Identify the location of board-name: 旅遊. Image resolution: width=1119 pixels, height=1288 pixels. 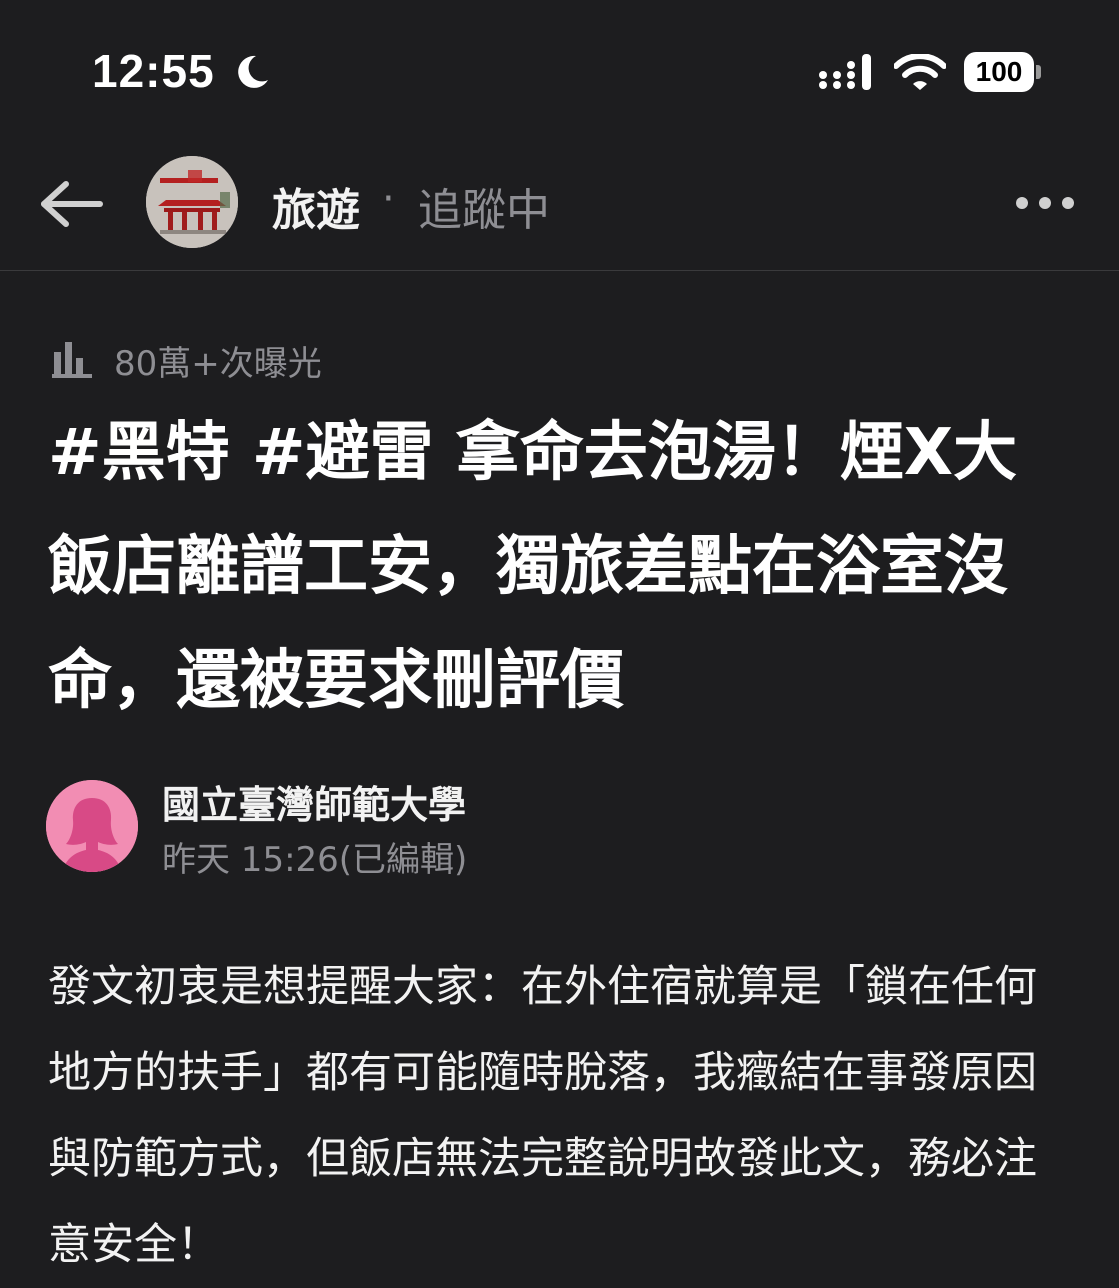
(316, 206).